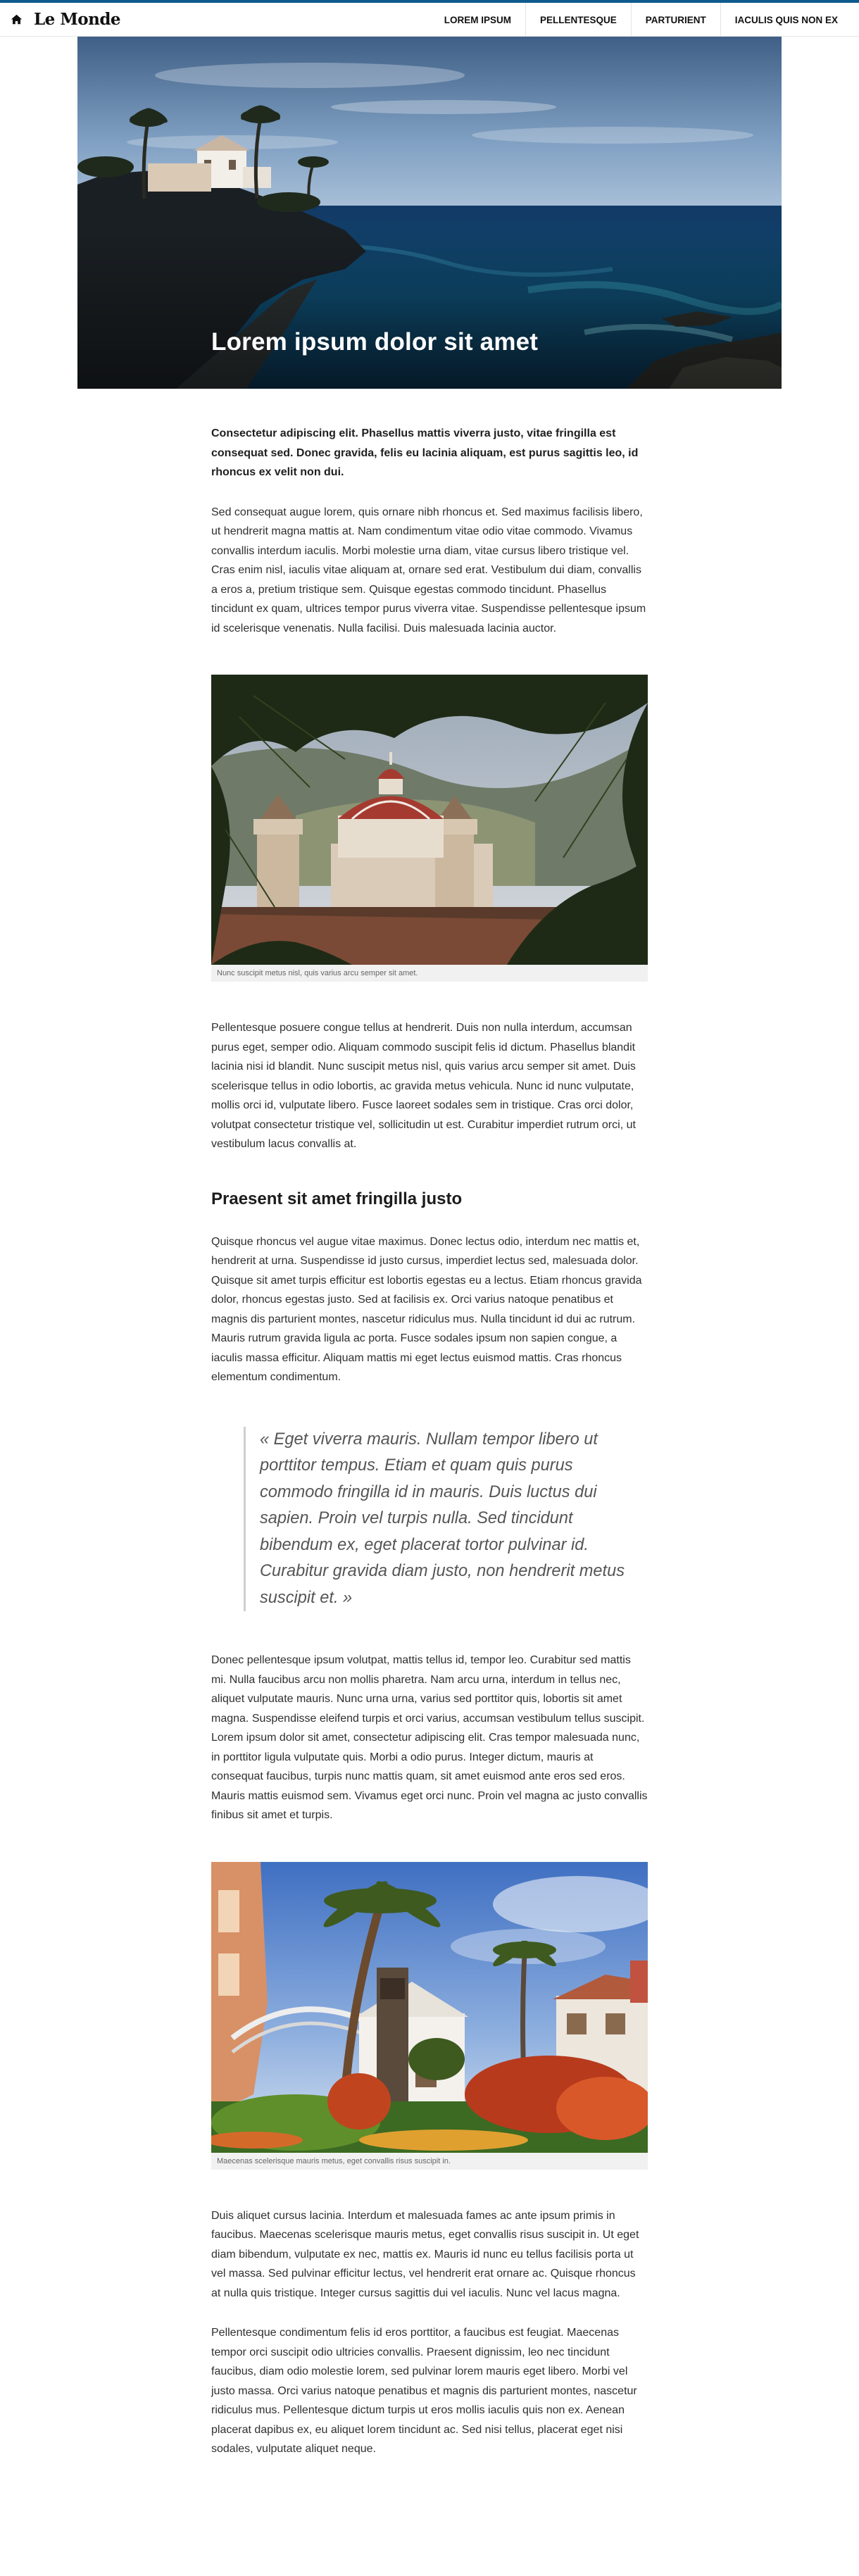 Image resolution: width=859 pixels, height=2576 pixels. I want to click on church-photo, so click(429, 820).